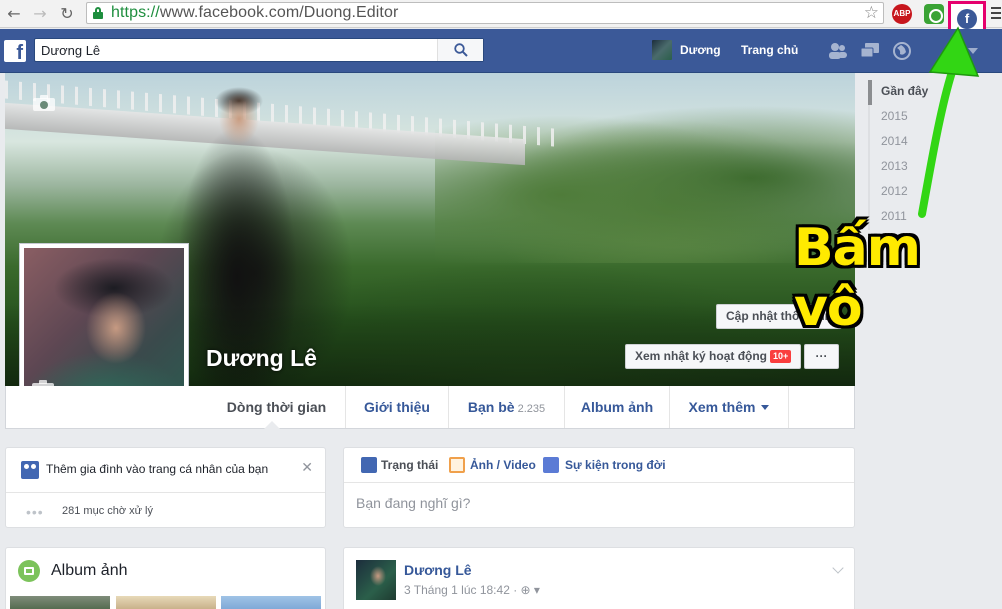 This screenshot has height=609, width=1002. I want to click on forward-arrow-icon: →, so click(40, 14).